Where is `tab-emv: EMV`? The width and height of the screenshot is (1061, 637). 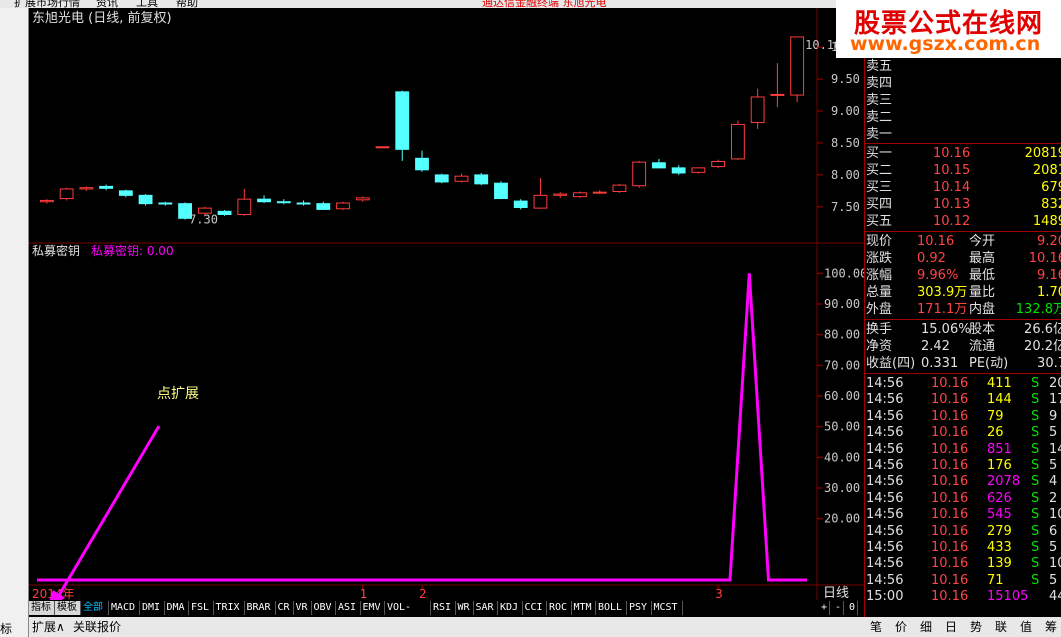
tab-emv: EMV is located at coordinates (373, 608).